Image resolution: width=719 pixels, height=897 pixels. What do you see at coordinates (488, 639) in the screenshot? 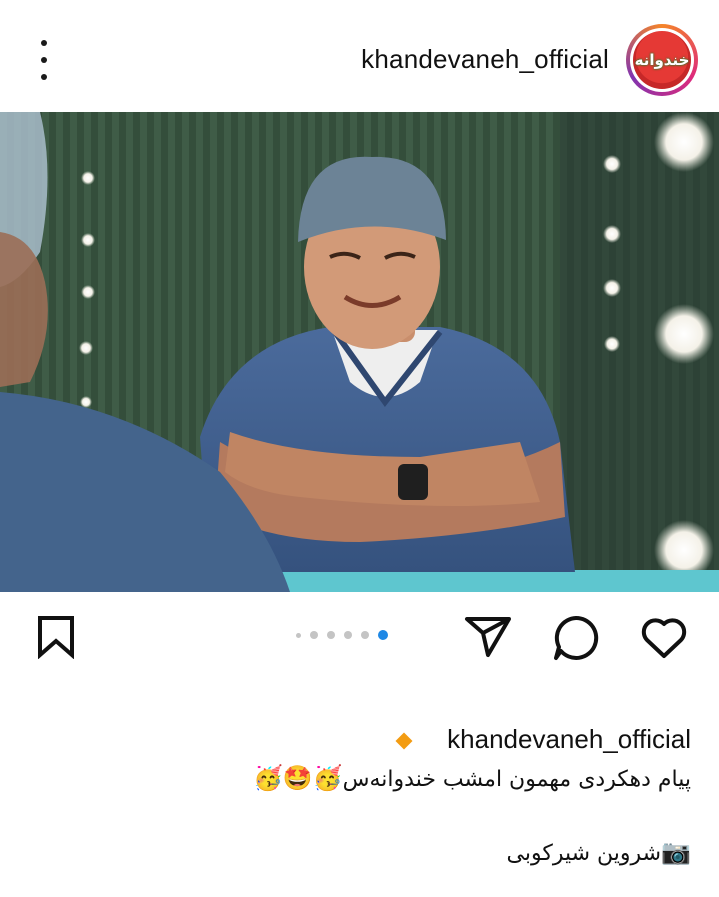
I see `send-icon` at bounding box center [488, 639].